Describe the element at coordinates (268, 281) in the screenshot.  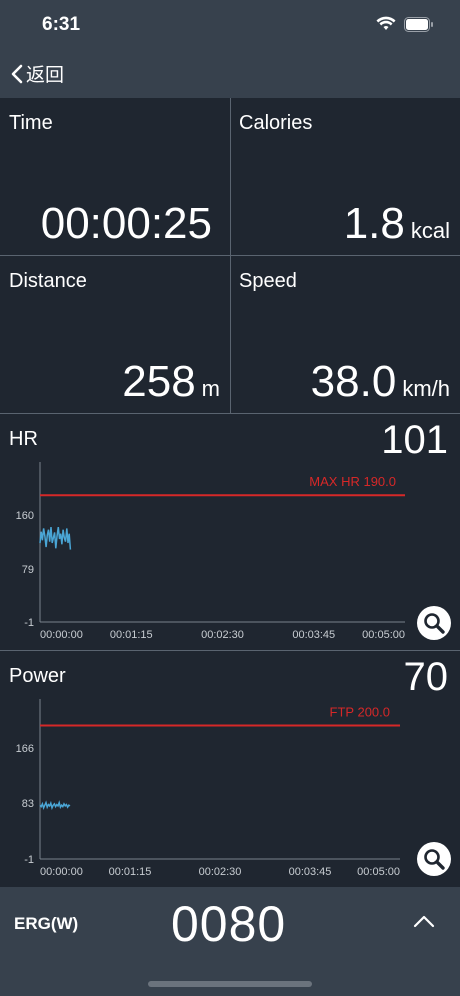
I see `speed-label: Speed` at that location.